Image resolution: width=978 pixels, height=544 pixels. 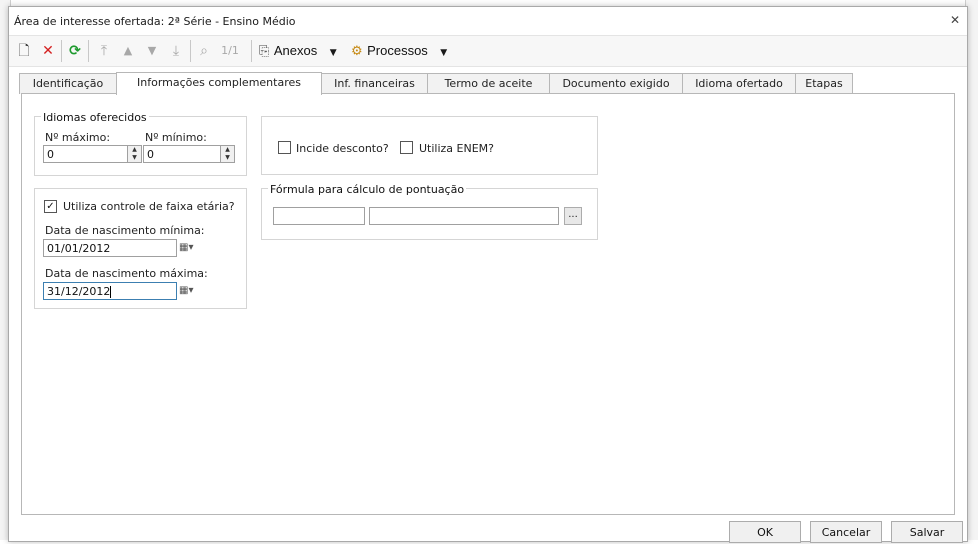 I want to click on birth-date-min-input: 01/01/2012, so click(x=110, y=248).